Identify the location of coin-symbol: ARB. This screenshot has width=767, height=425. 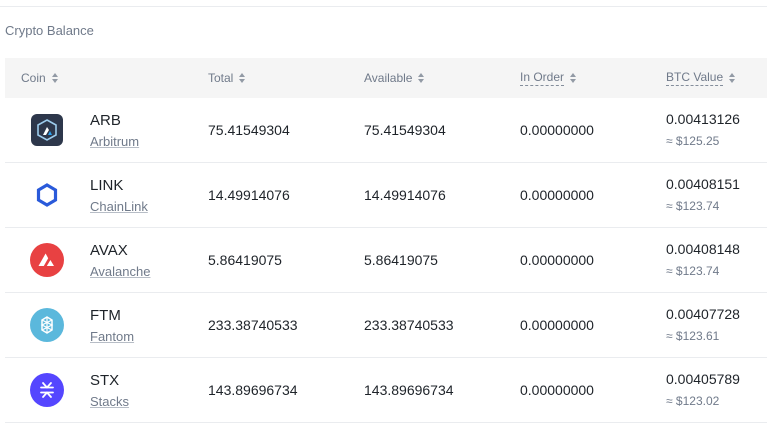
(105, 120).